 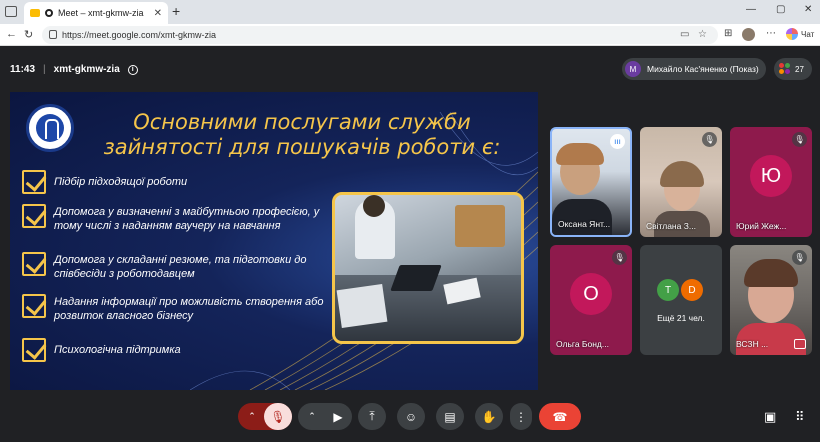 What do you see at coordinates (521, 416) in the screenshot?
I see `more-options-button: ⋮` at bounding box center [521, 416].